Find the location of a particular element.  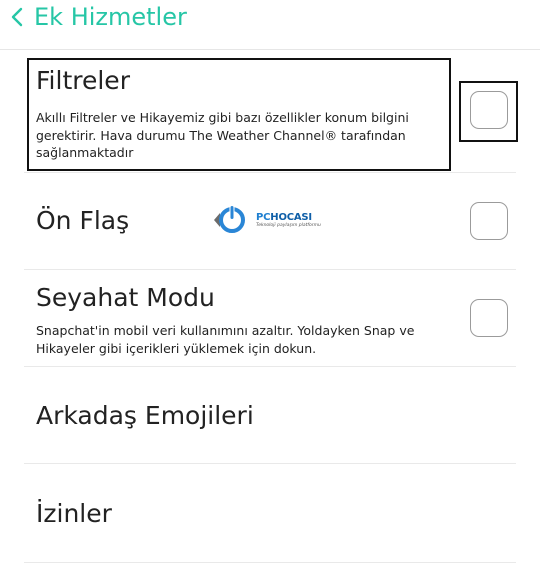

power-icon is located at coordinates (229, 219).